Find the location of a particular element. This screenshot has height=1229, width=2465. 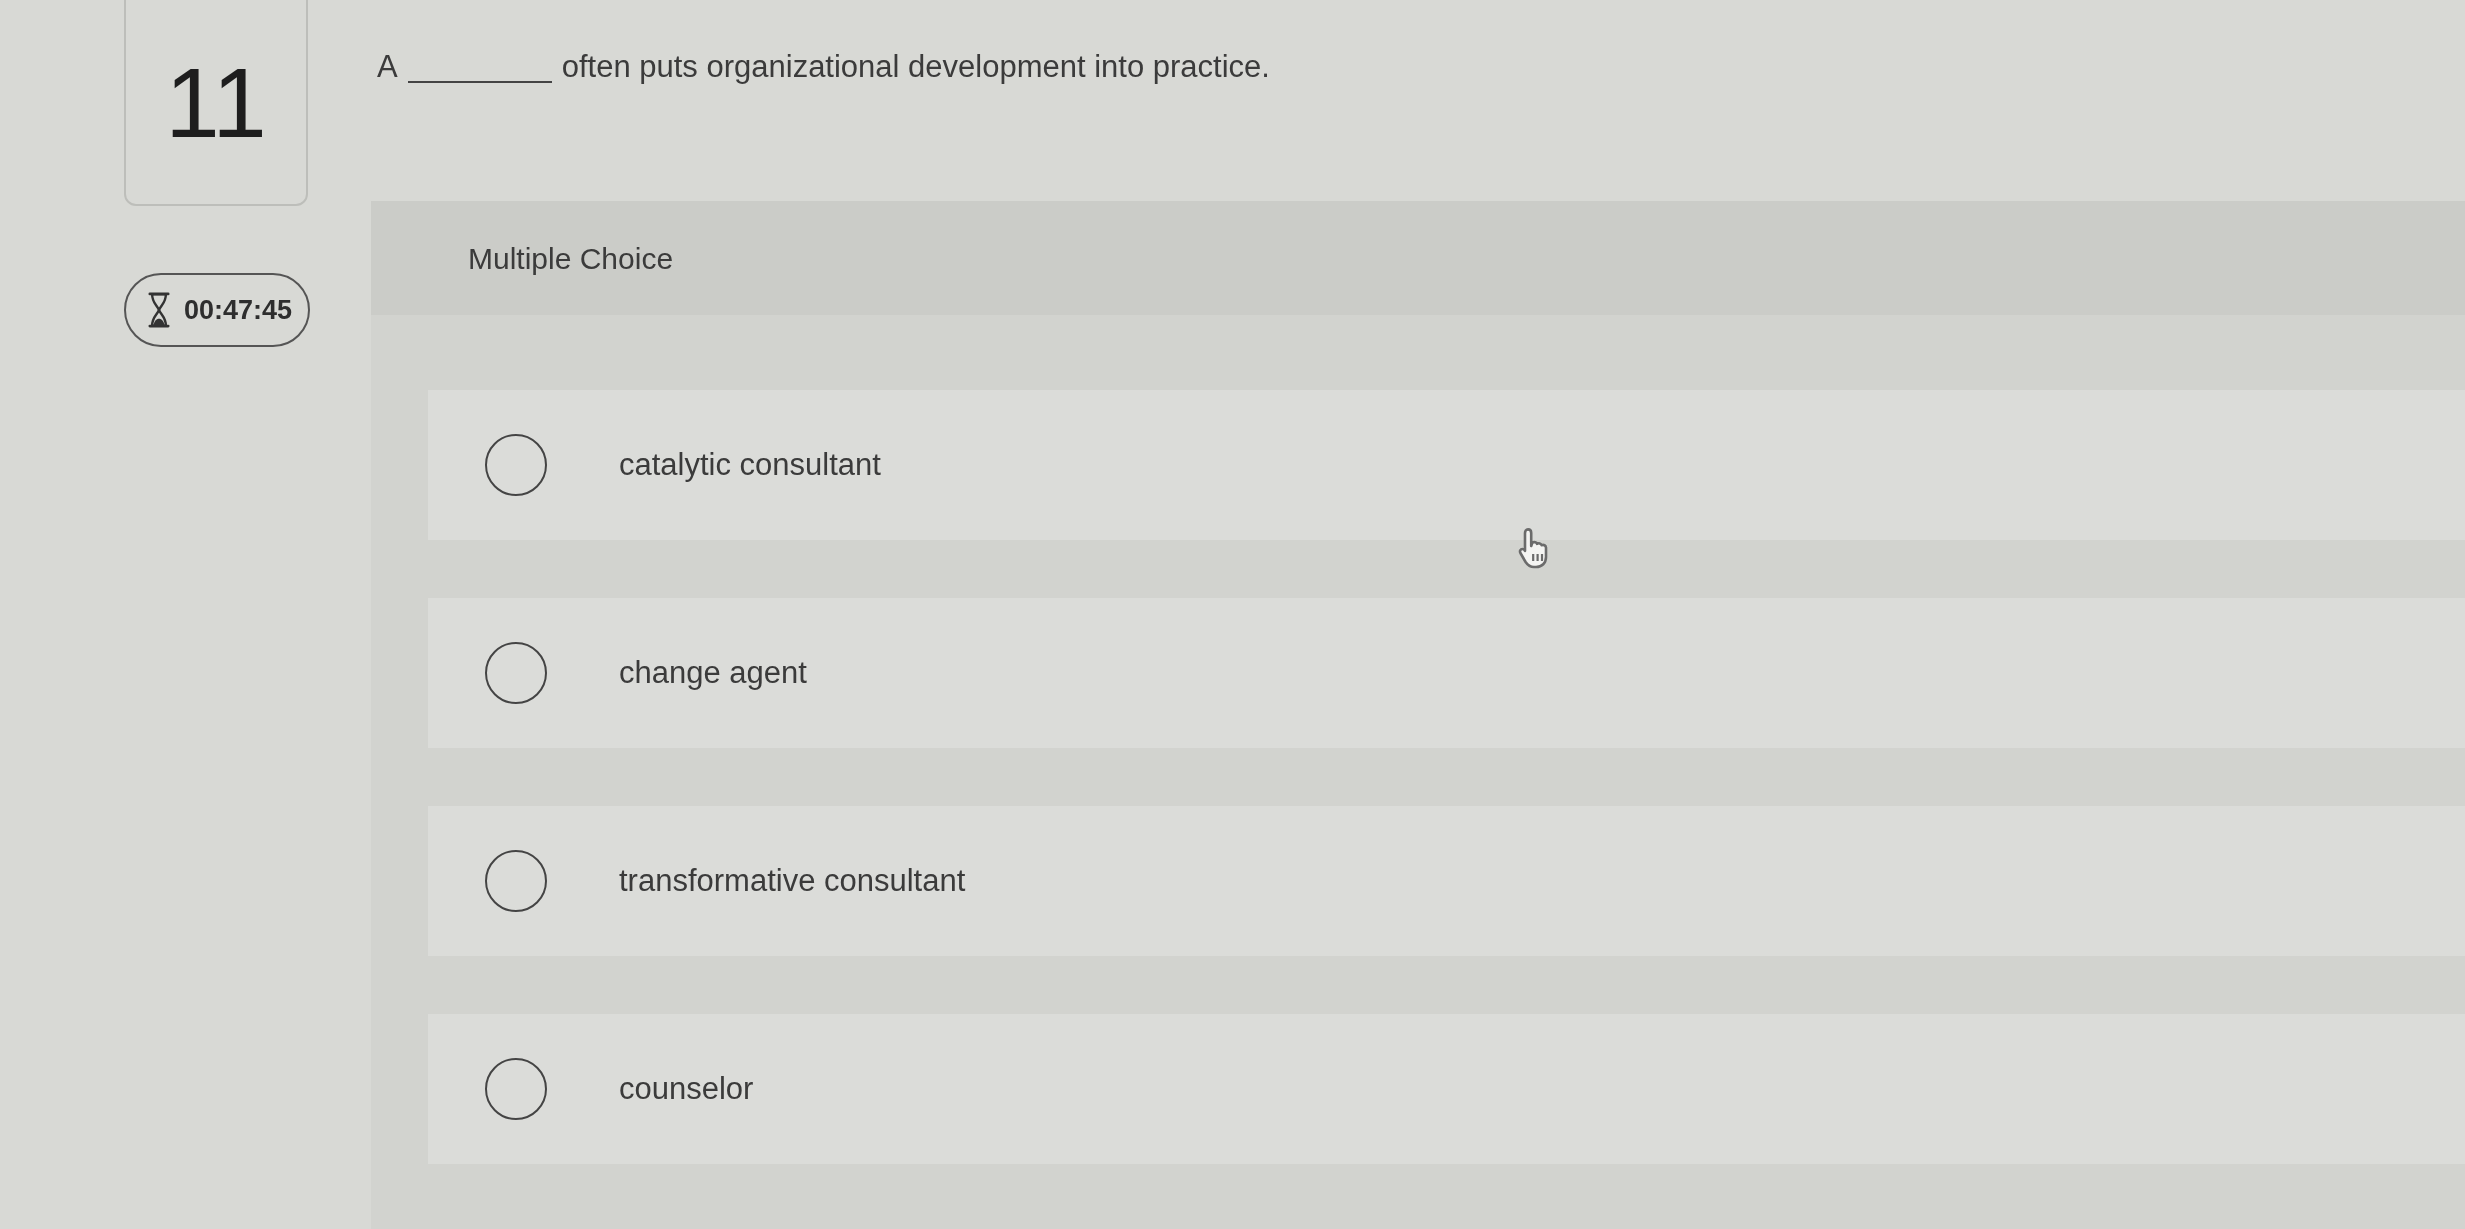

option-label: change agent is located at coordinates (713, 672).